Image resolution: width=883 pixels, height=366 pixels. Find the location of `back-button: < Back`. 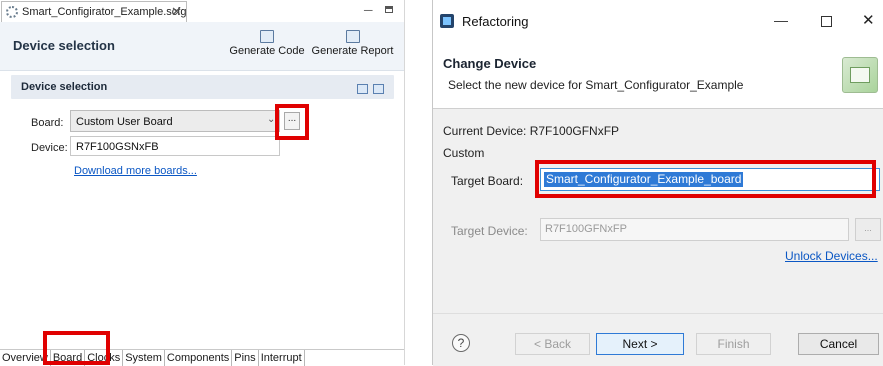

back-button: < Back is located at coordinates (552, 344).